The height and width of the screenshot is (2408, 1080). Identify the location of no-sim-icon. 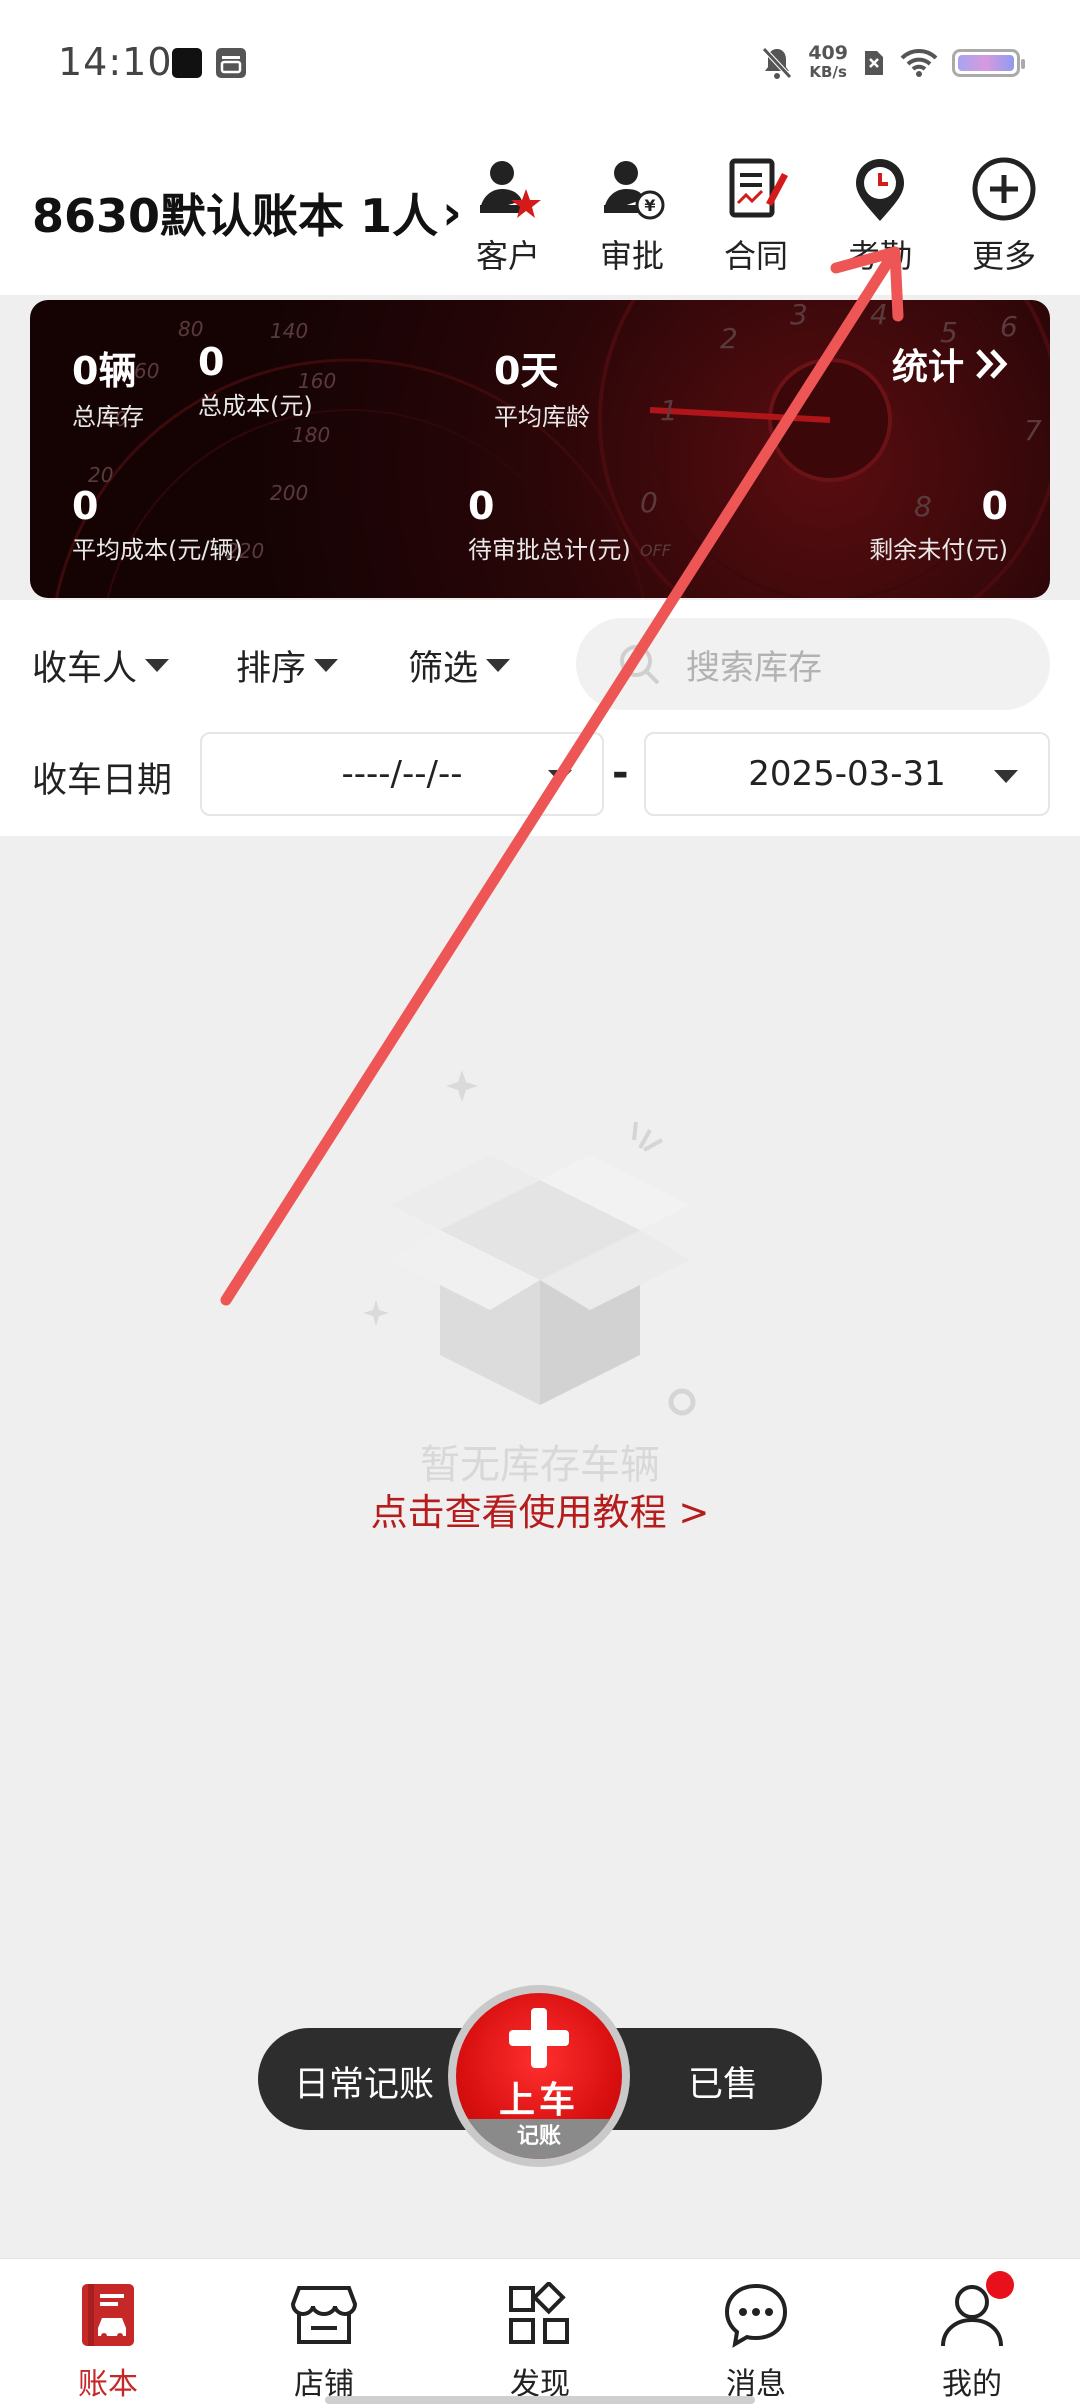
(874, 63).